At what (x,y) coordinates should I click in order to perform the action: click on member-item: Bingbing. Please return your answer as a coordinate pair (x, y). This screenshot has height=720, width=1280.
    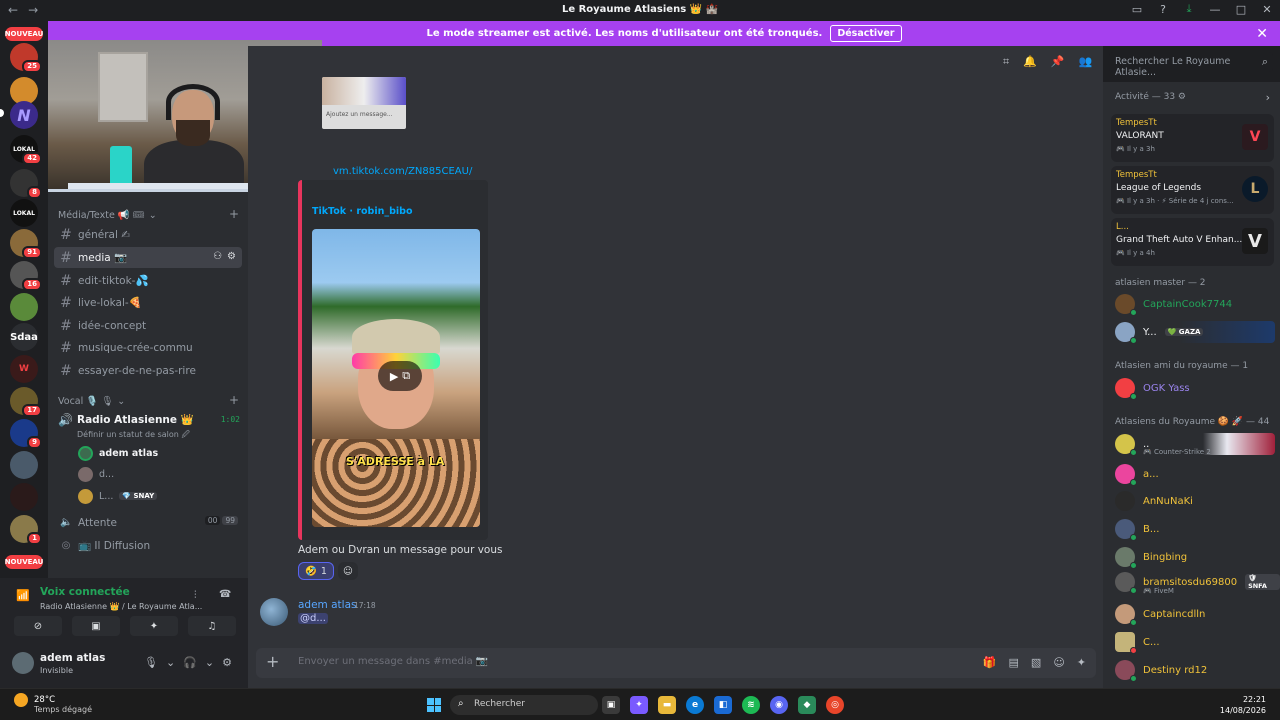
    Looking at the image, I should click on (1151, 557).